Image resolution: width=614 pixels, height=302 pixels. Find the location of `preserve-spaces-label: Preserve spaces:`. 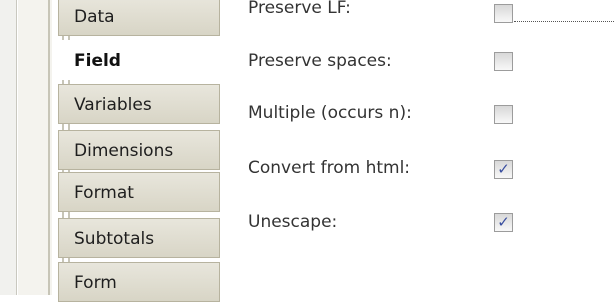

preserve-spaces-label: Preserve spaces: is located at coordinates (320, 61).